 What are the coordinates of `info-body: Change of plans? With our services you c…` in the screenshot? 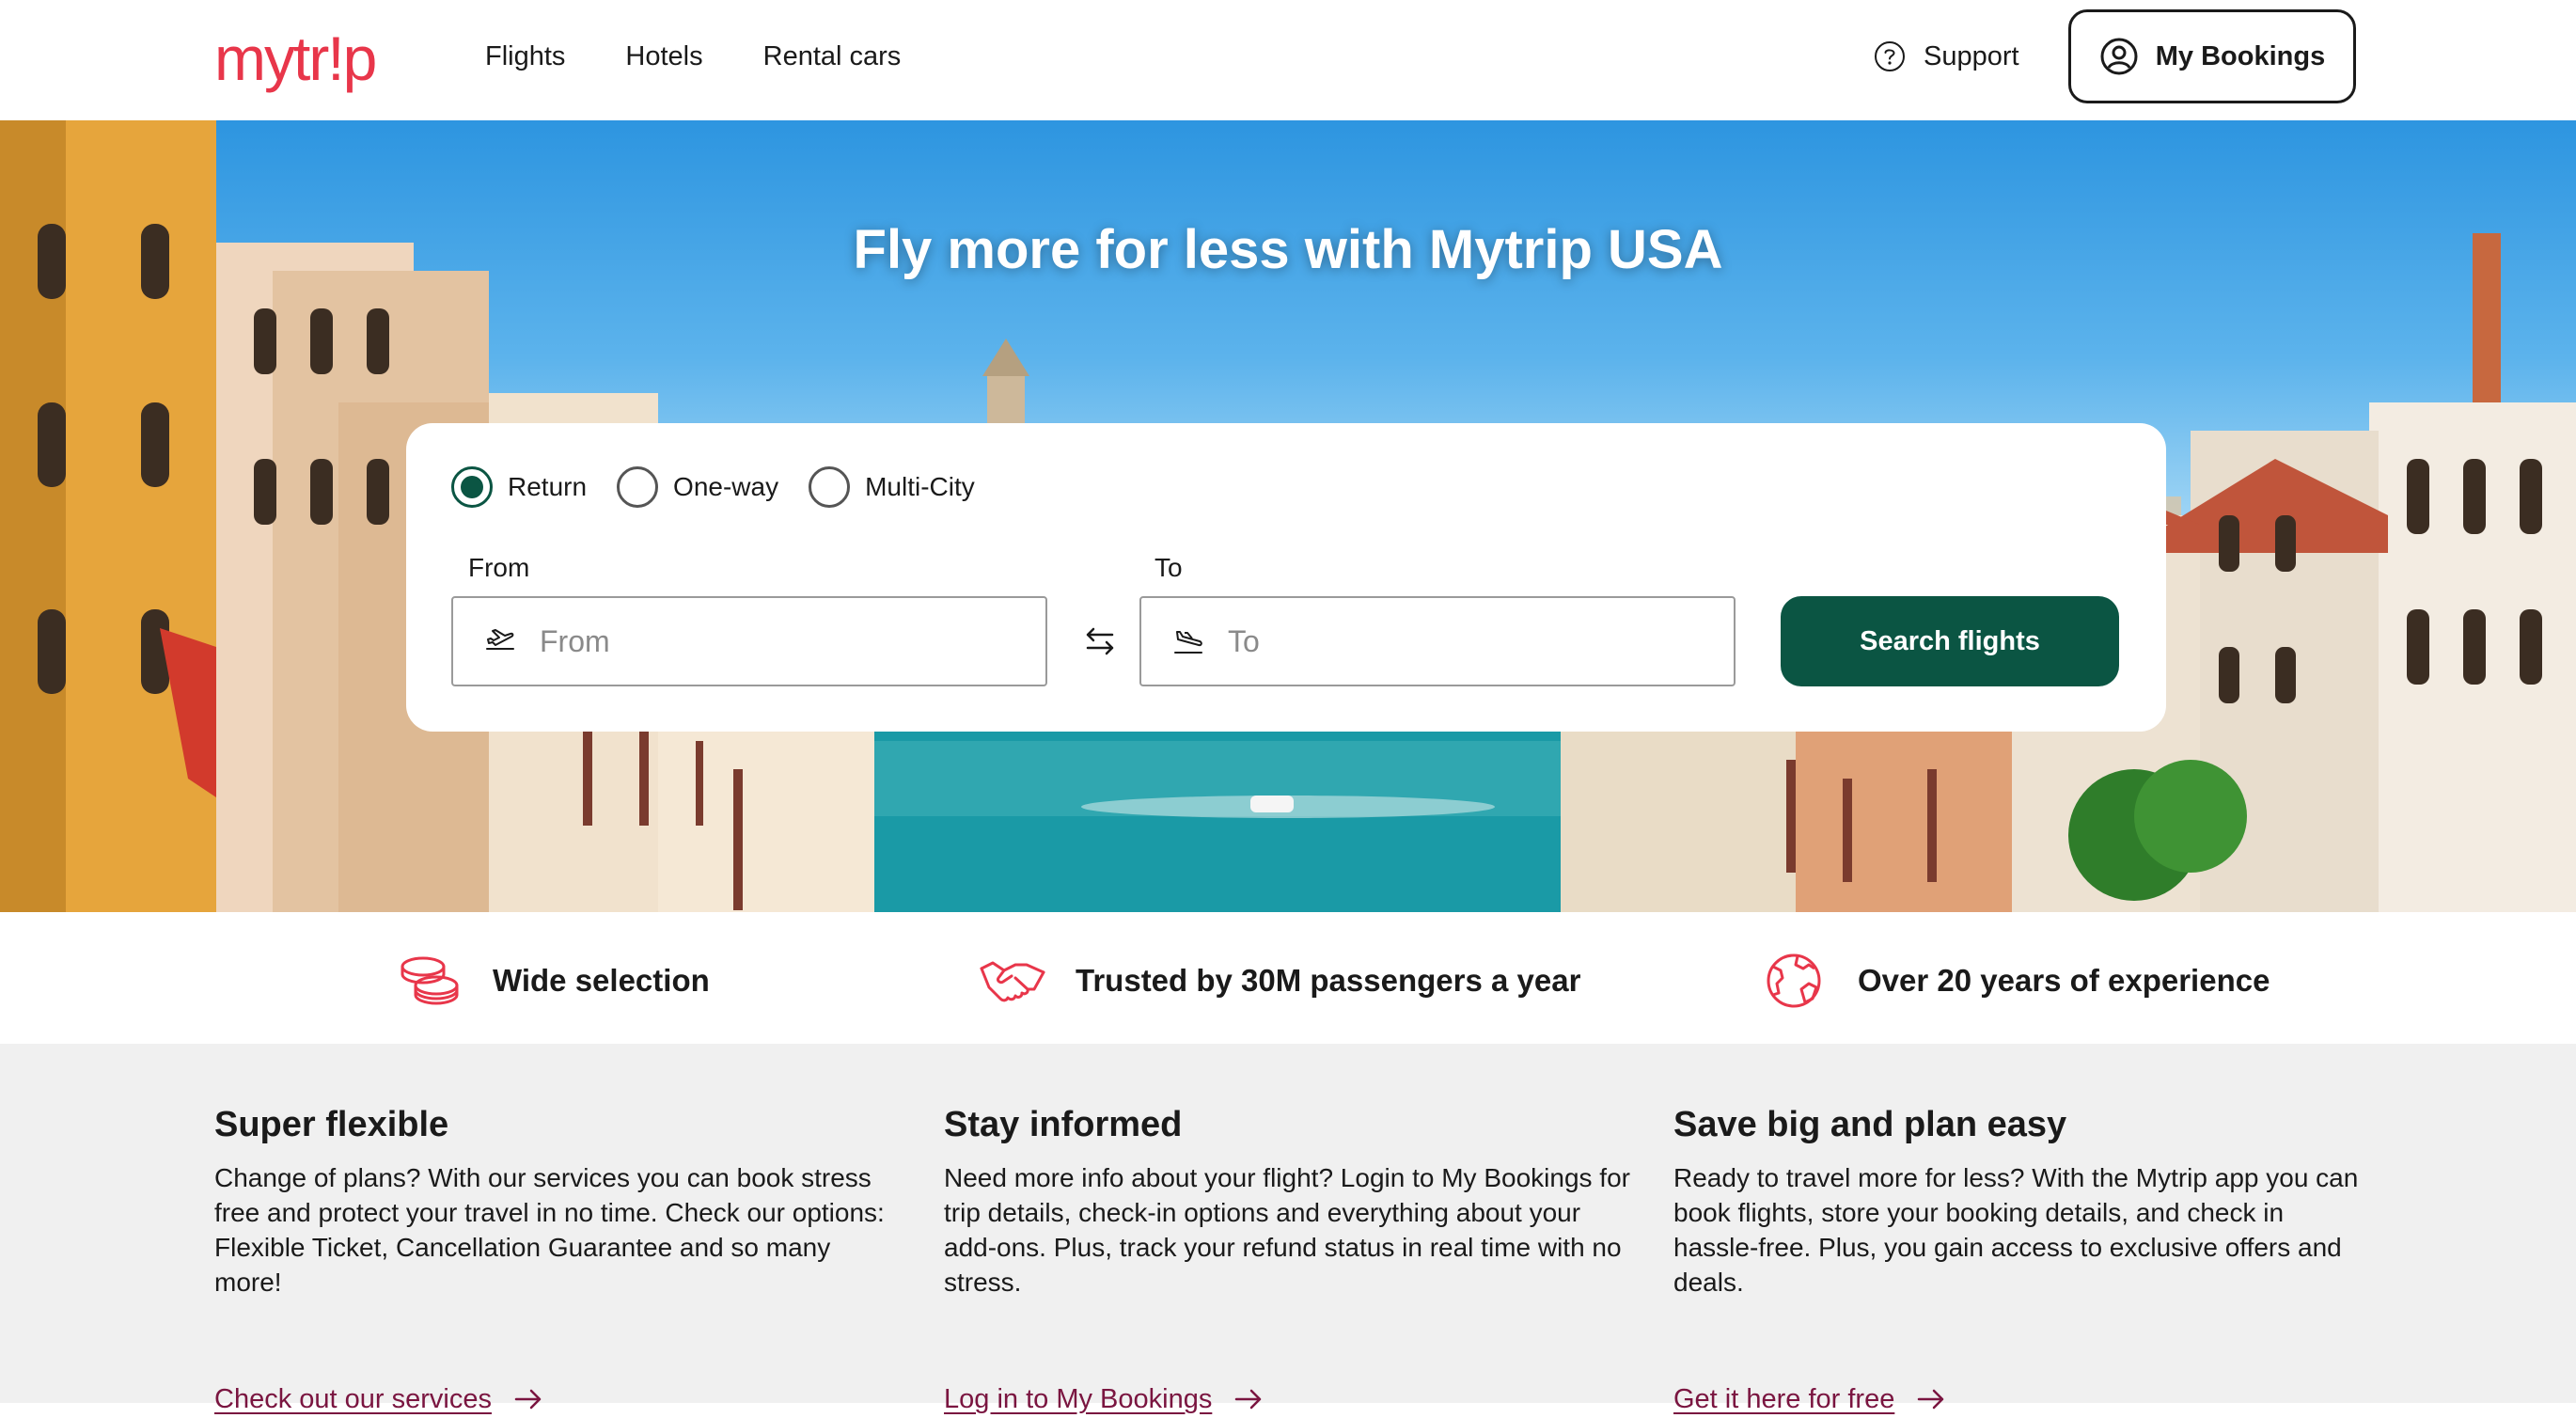 It's located at (550, 1230).